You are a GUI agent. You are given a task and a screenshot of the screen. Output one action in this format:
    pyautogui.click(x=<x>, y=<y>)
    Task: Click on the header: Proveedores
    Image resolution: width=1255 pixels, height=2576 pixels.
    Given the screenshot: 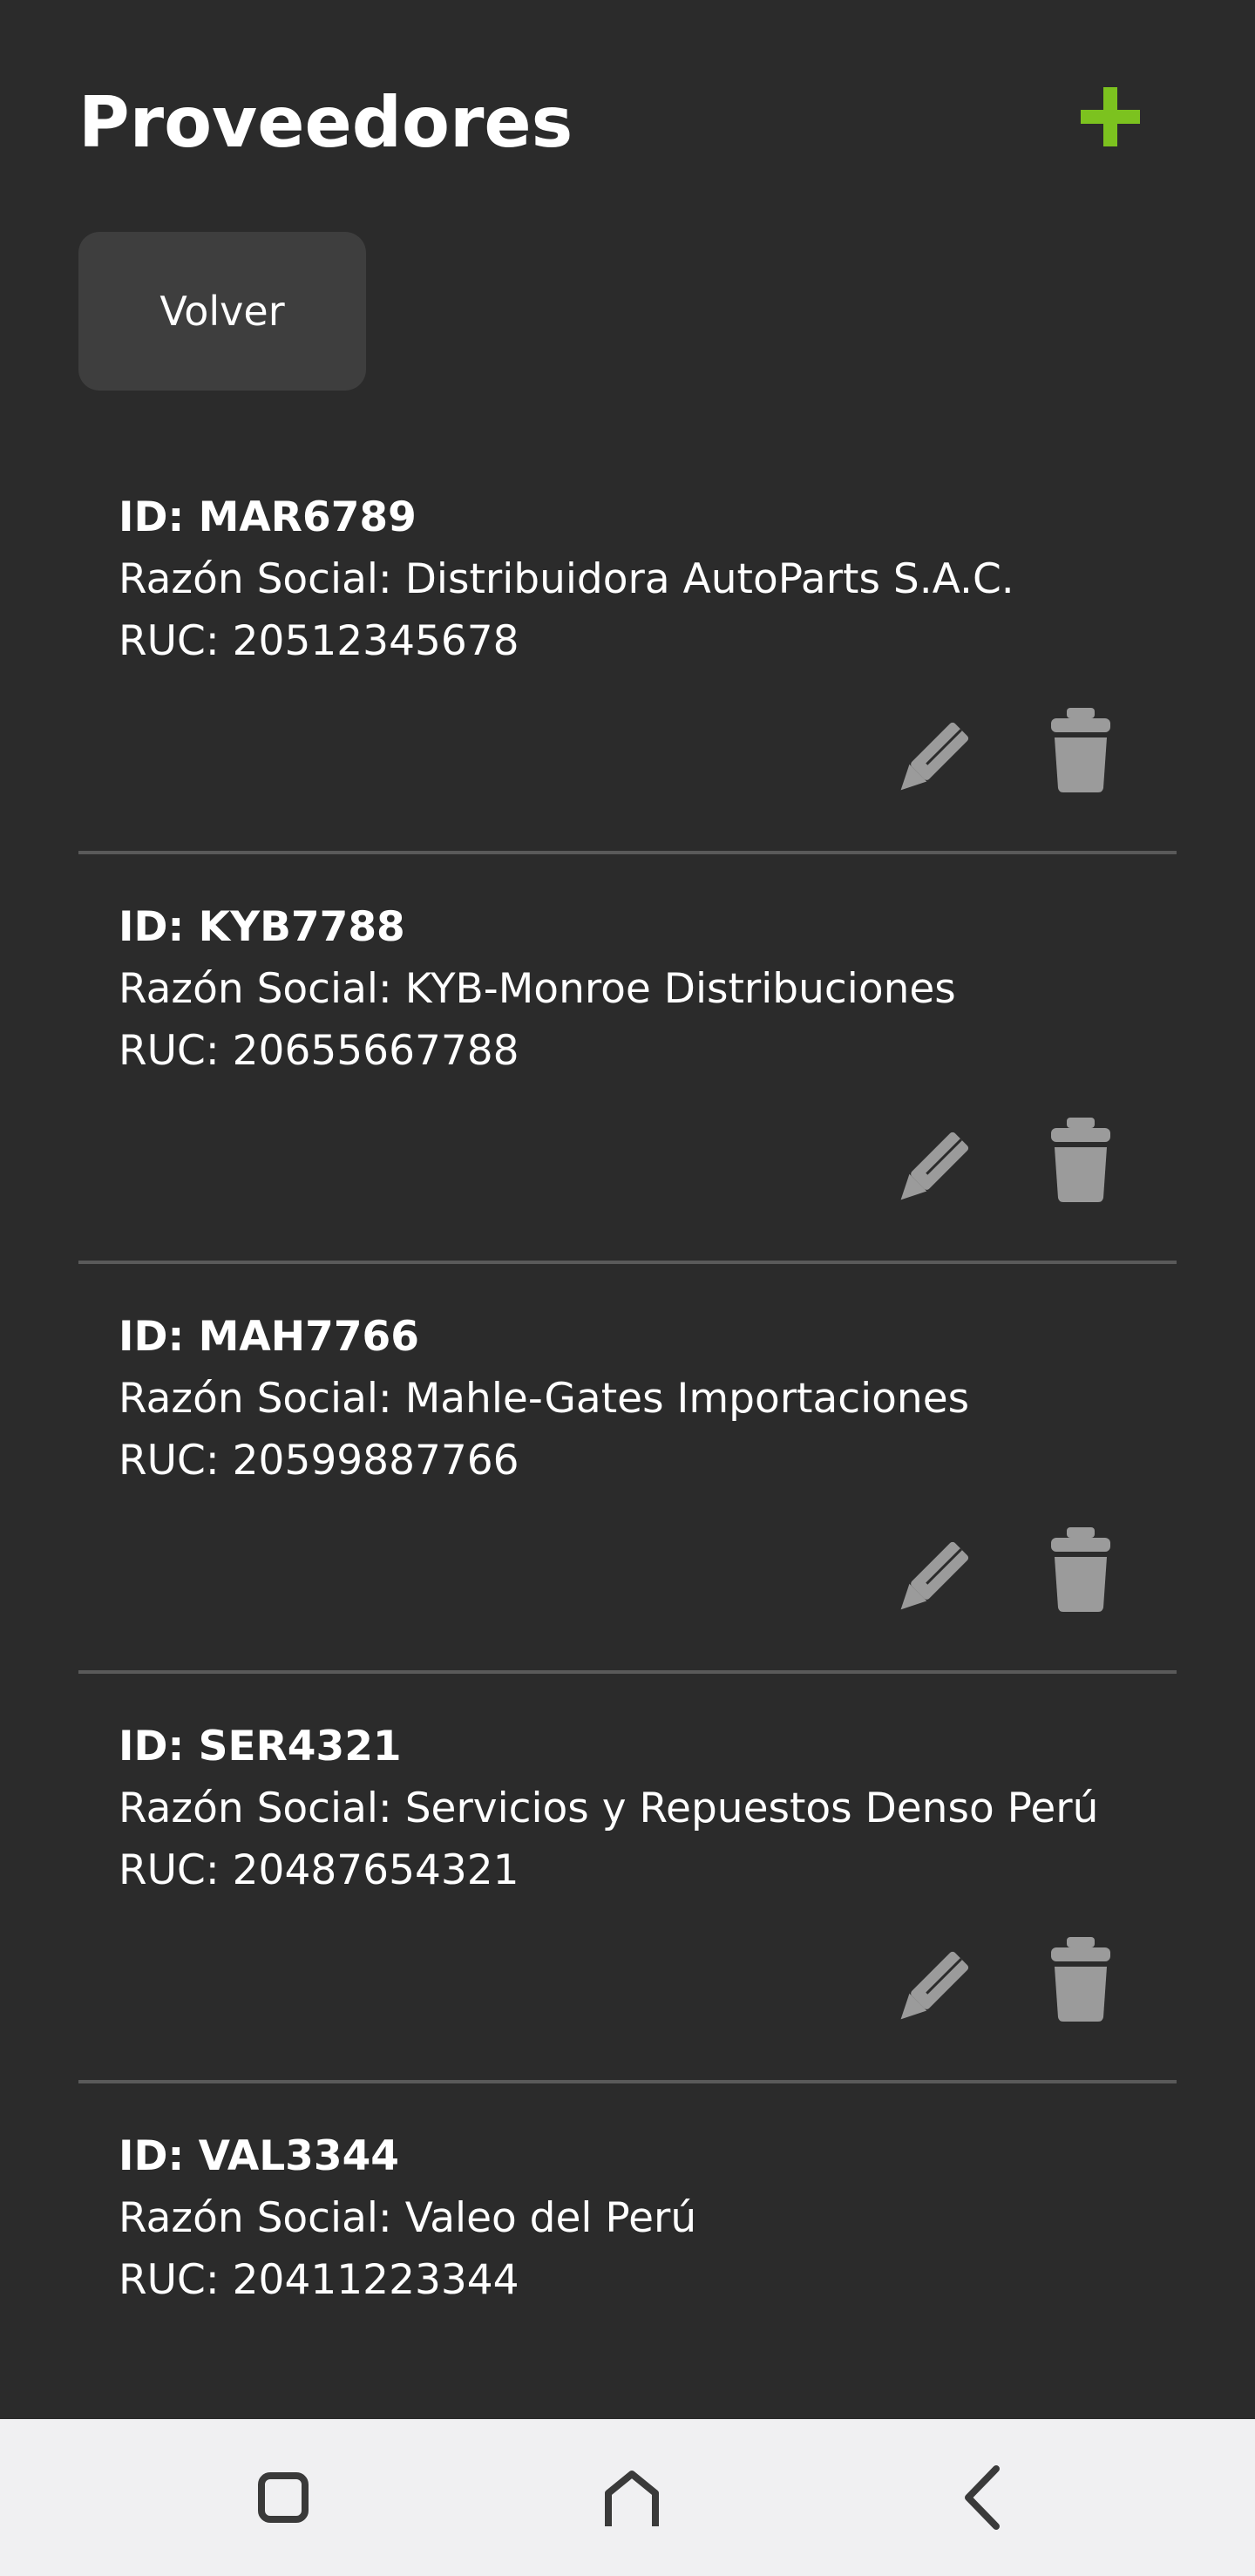 What is the action you would take?
    pyautogui.click(x=628, y=118)
    